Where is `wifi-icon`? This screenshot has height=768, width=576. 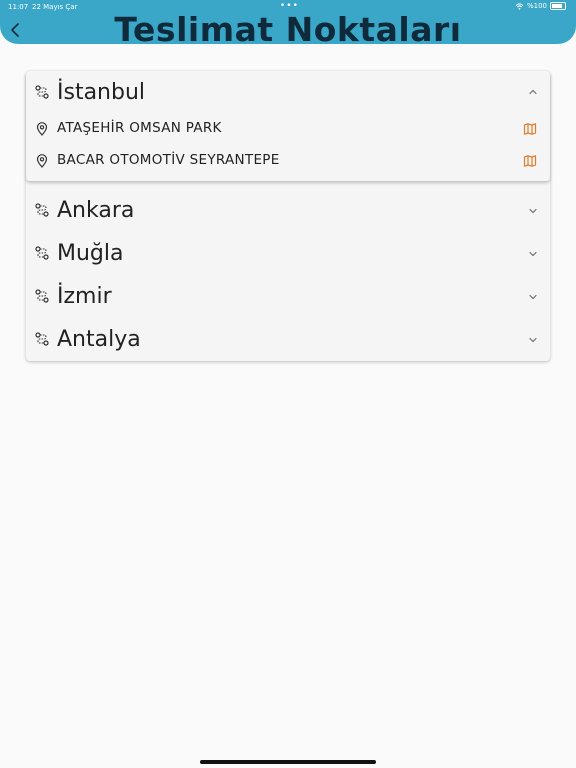
wifi-icon is located at coordinates (519, 6).